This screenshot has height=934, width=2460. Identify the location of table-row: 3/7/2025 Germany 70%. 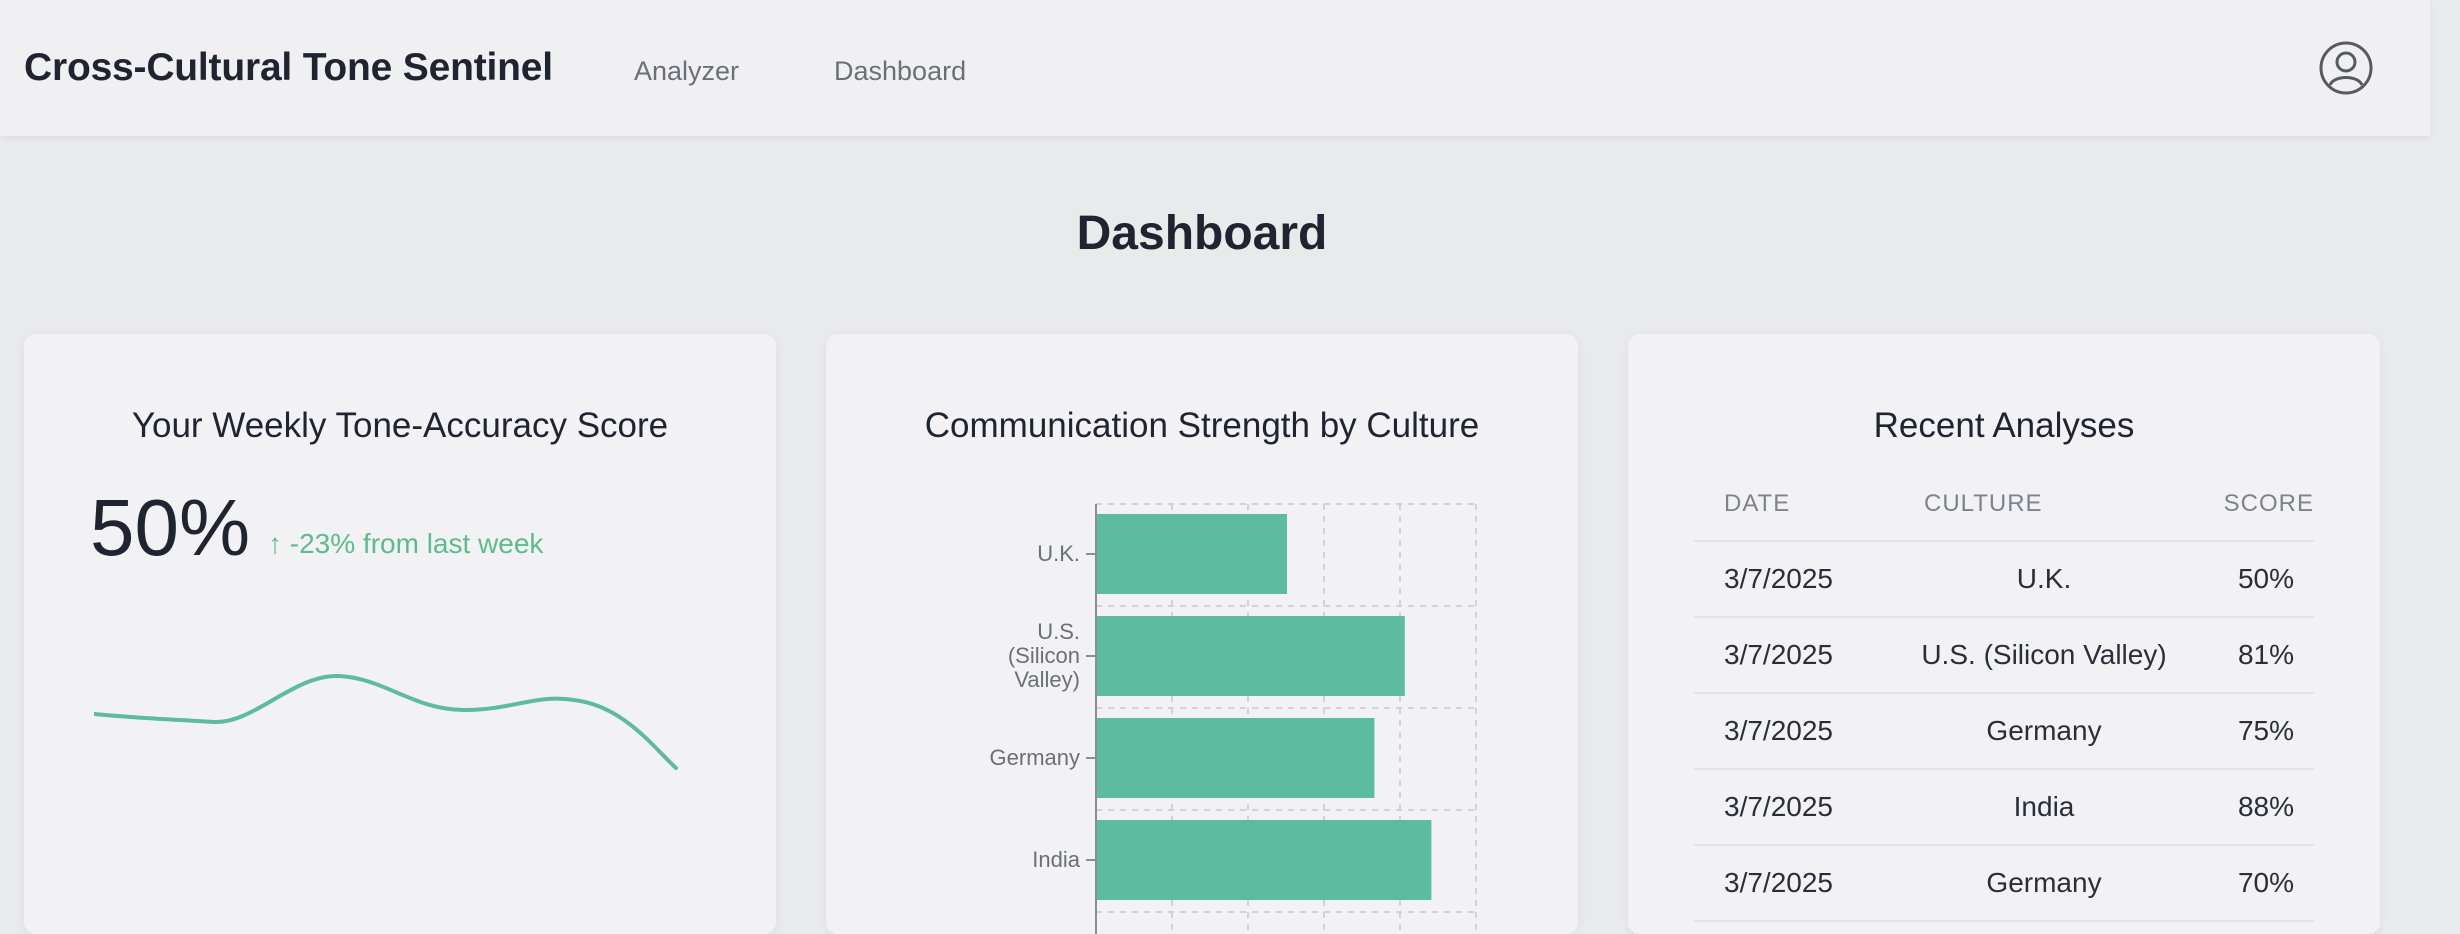
(2004, 883).